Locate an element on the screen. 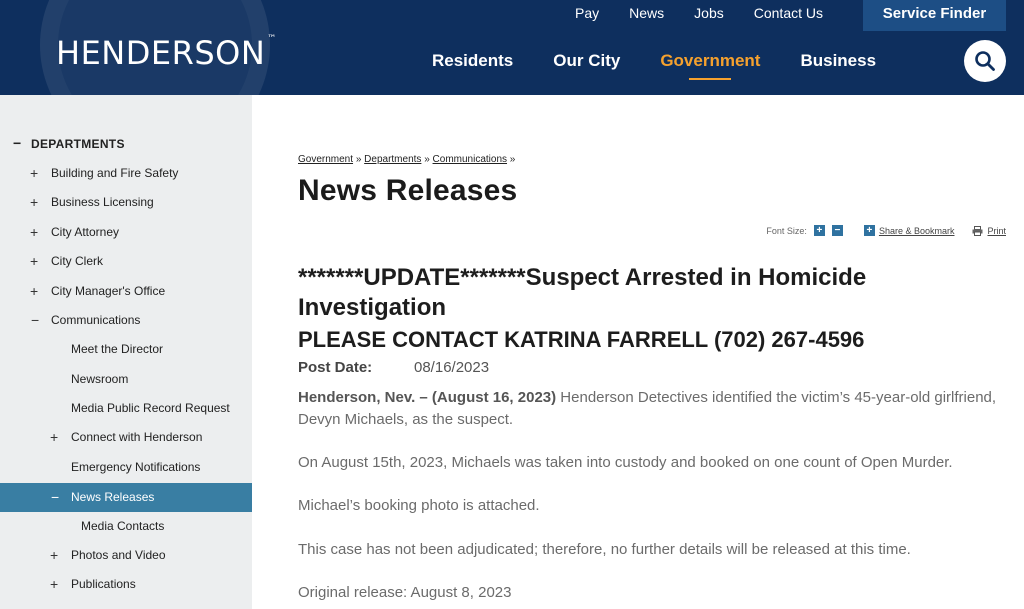  sidebar-item-business-licensing: + Business Licensing is located at coordinates (126, 202).